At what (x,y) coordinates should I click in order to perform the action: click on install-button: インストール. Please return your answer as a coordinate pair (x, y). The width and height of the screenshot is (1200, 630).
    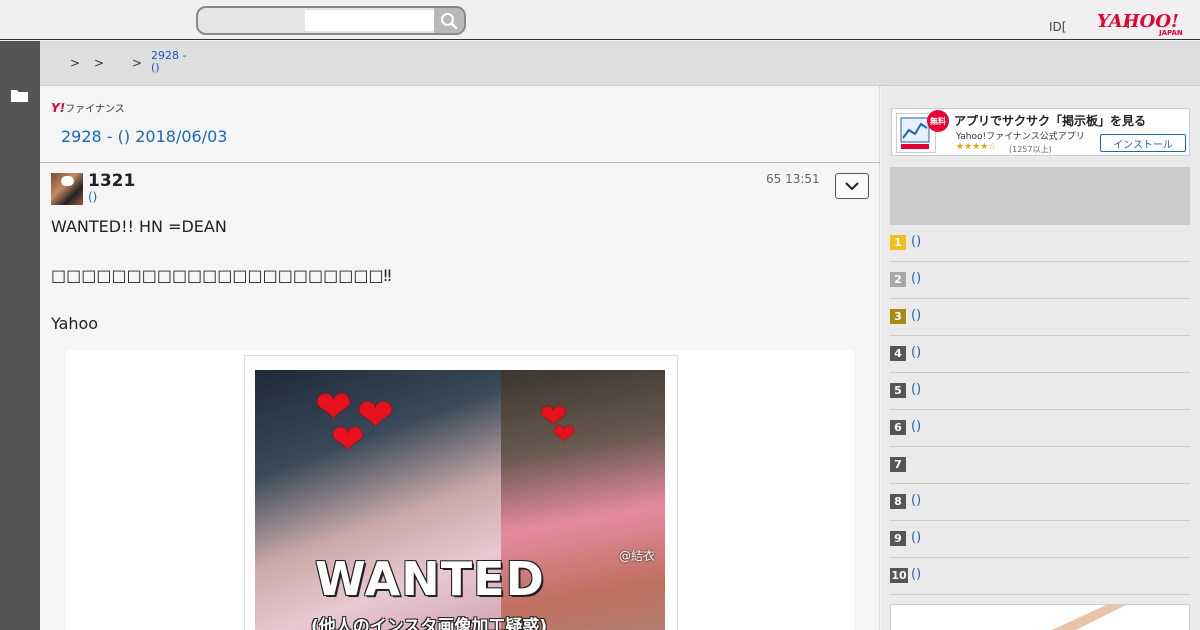
    Looking at the image, I should click on (1143, 143).